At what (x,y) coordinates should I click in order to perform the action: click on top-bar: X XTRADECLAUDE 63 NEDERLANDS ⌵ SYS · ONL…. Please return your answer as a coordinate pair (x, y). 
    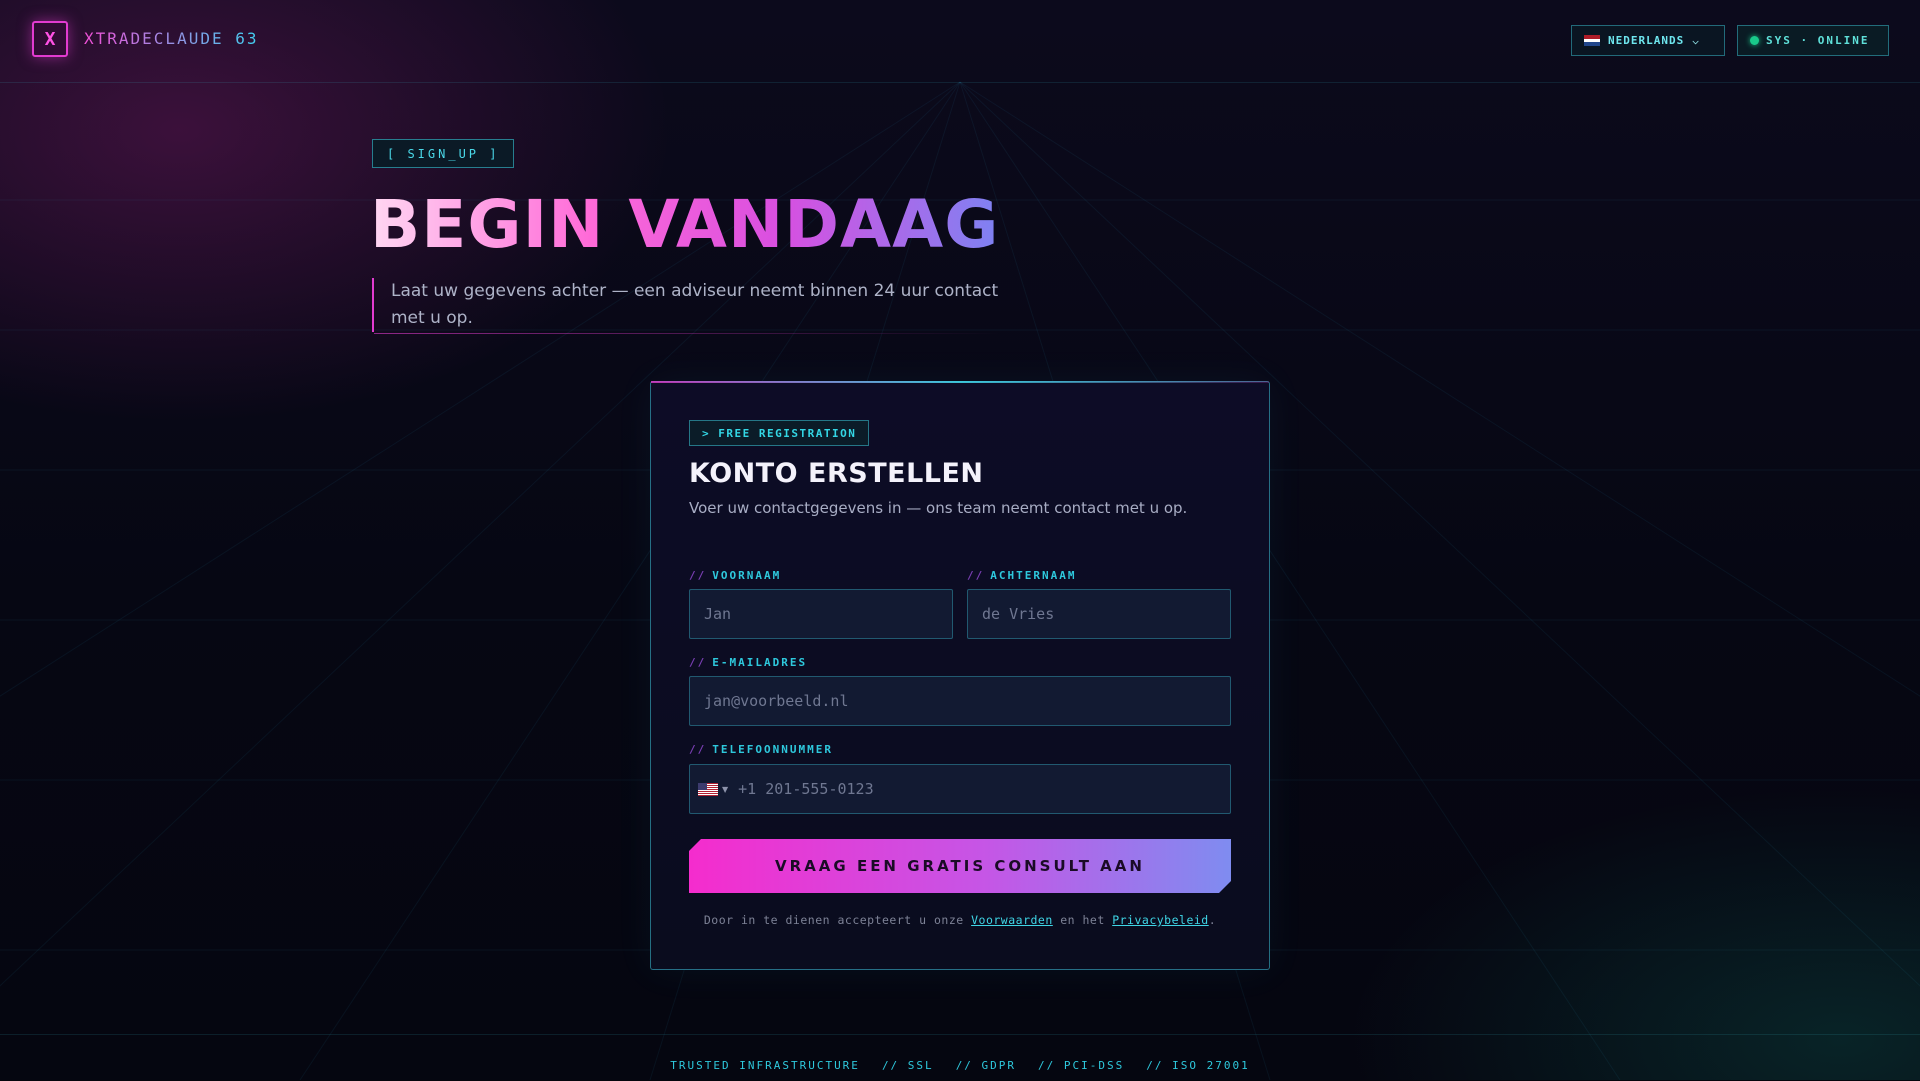
    Looking at the image, I should click on (960, 41).